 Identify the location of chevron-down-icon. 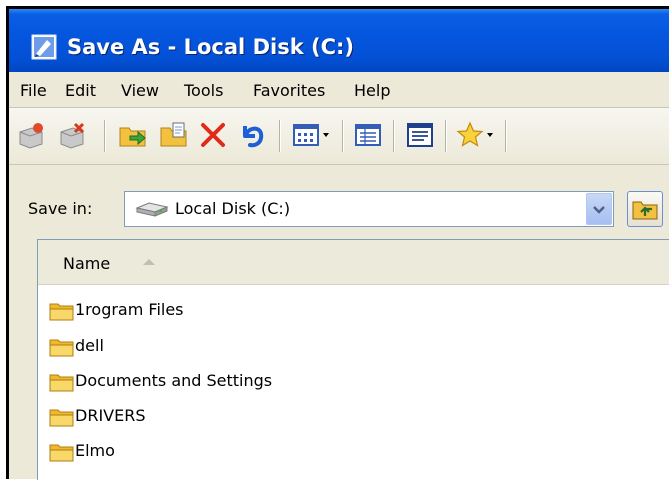
(599, 210).